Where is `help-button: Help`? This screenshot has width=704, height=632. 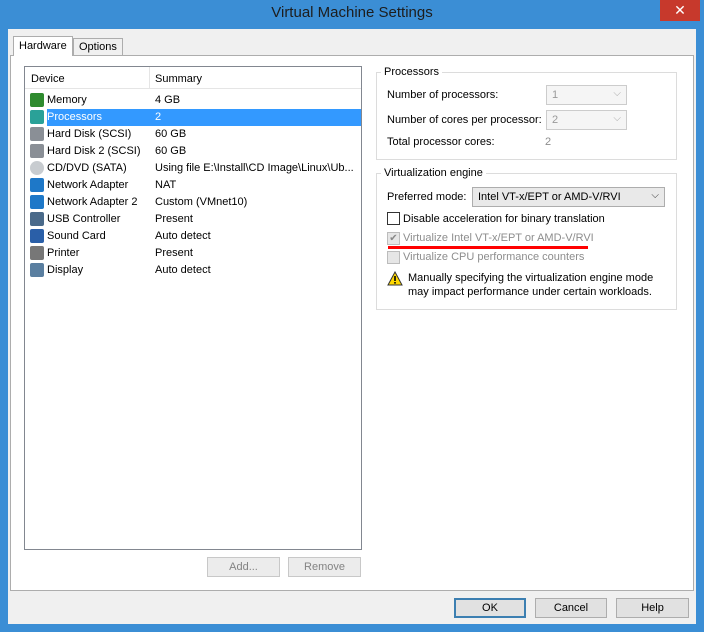 help-button: Help is located at coordinates (652, 608).